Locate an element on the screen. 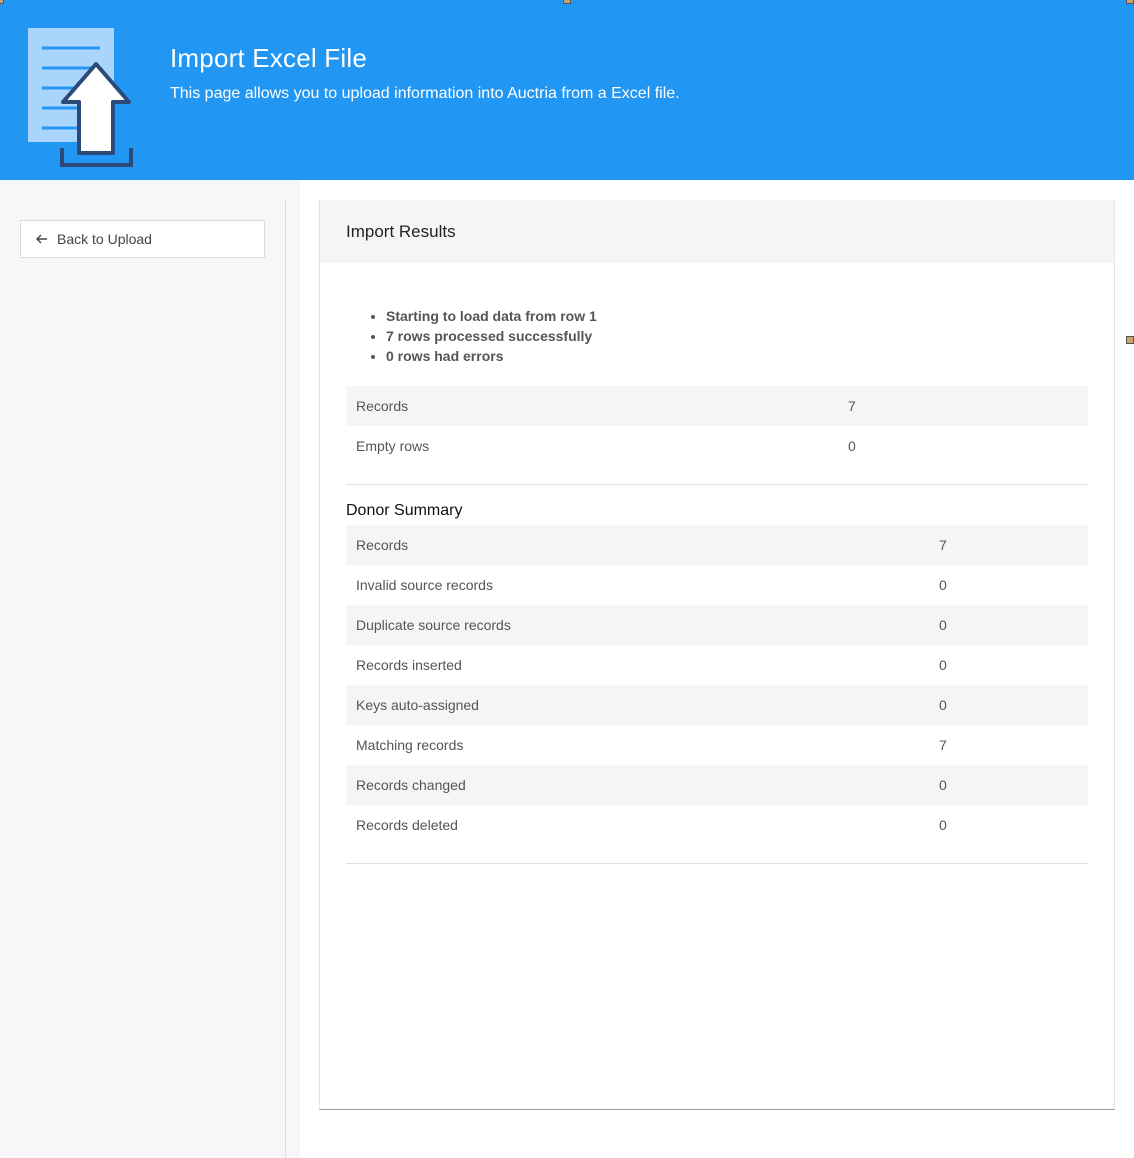  back-button-label: Back to Upload is located at coordinates (104, 239).